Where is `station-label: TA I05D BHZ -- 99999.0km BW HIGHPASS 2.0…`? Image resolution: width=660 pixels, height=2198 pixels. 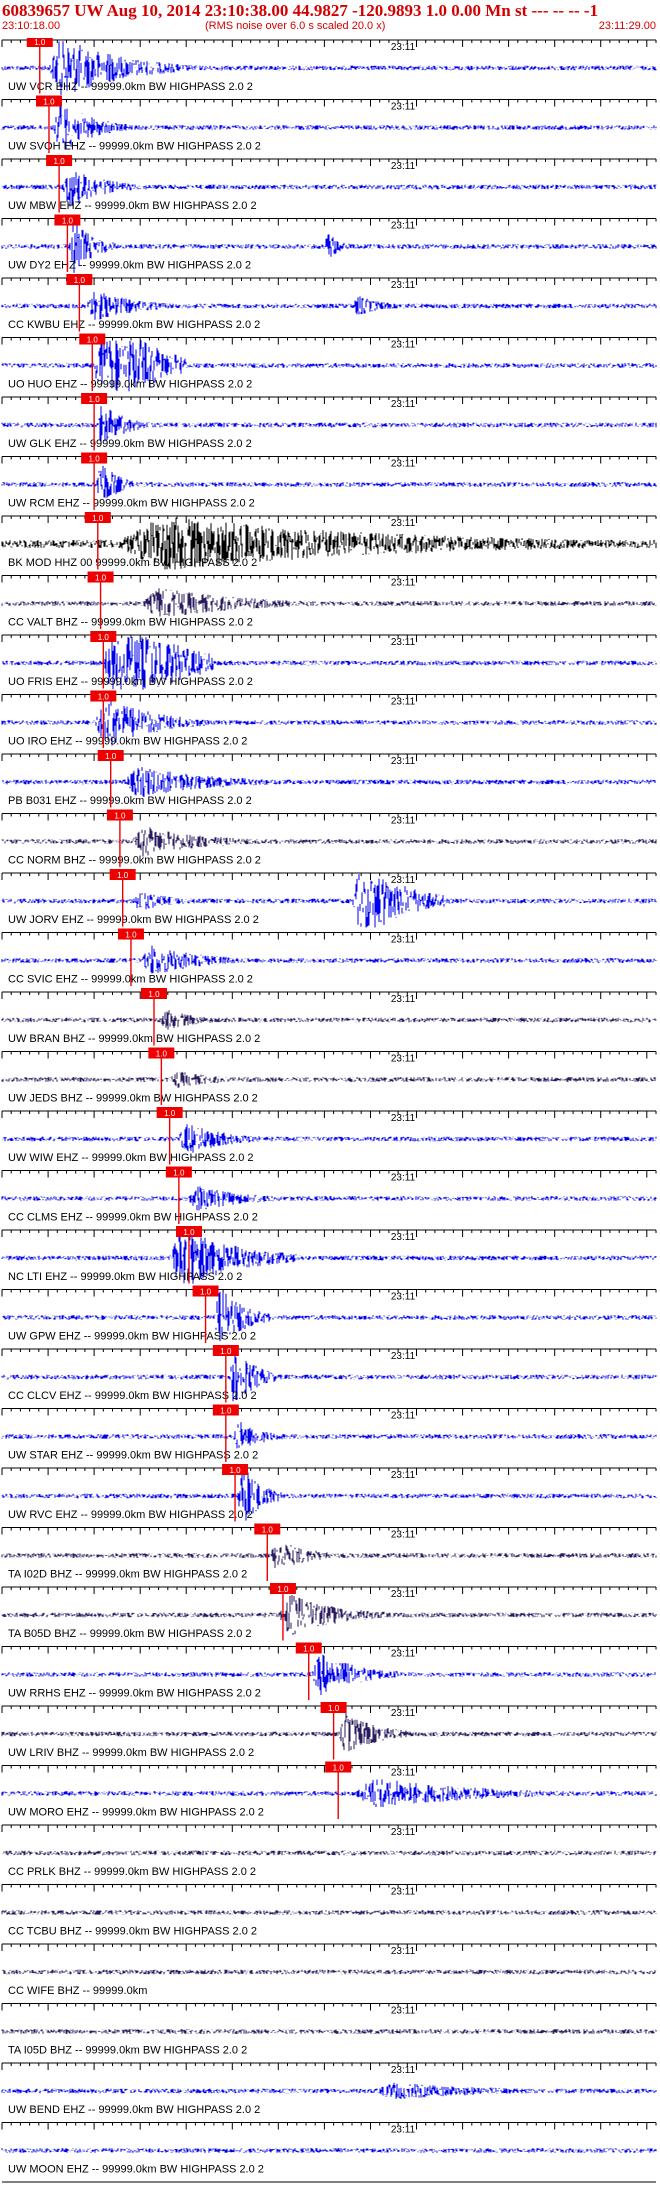
station-label: TA I05D BHZ -- 99999.0km BW HIGHPASS 2.0… is located at coordinates (127, 2051).